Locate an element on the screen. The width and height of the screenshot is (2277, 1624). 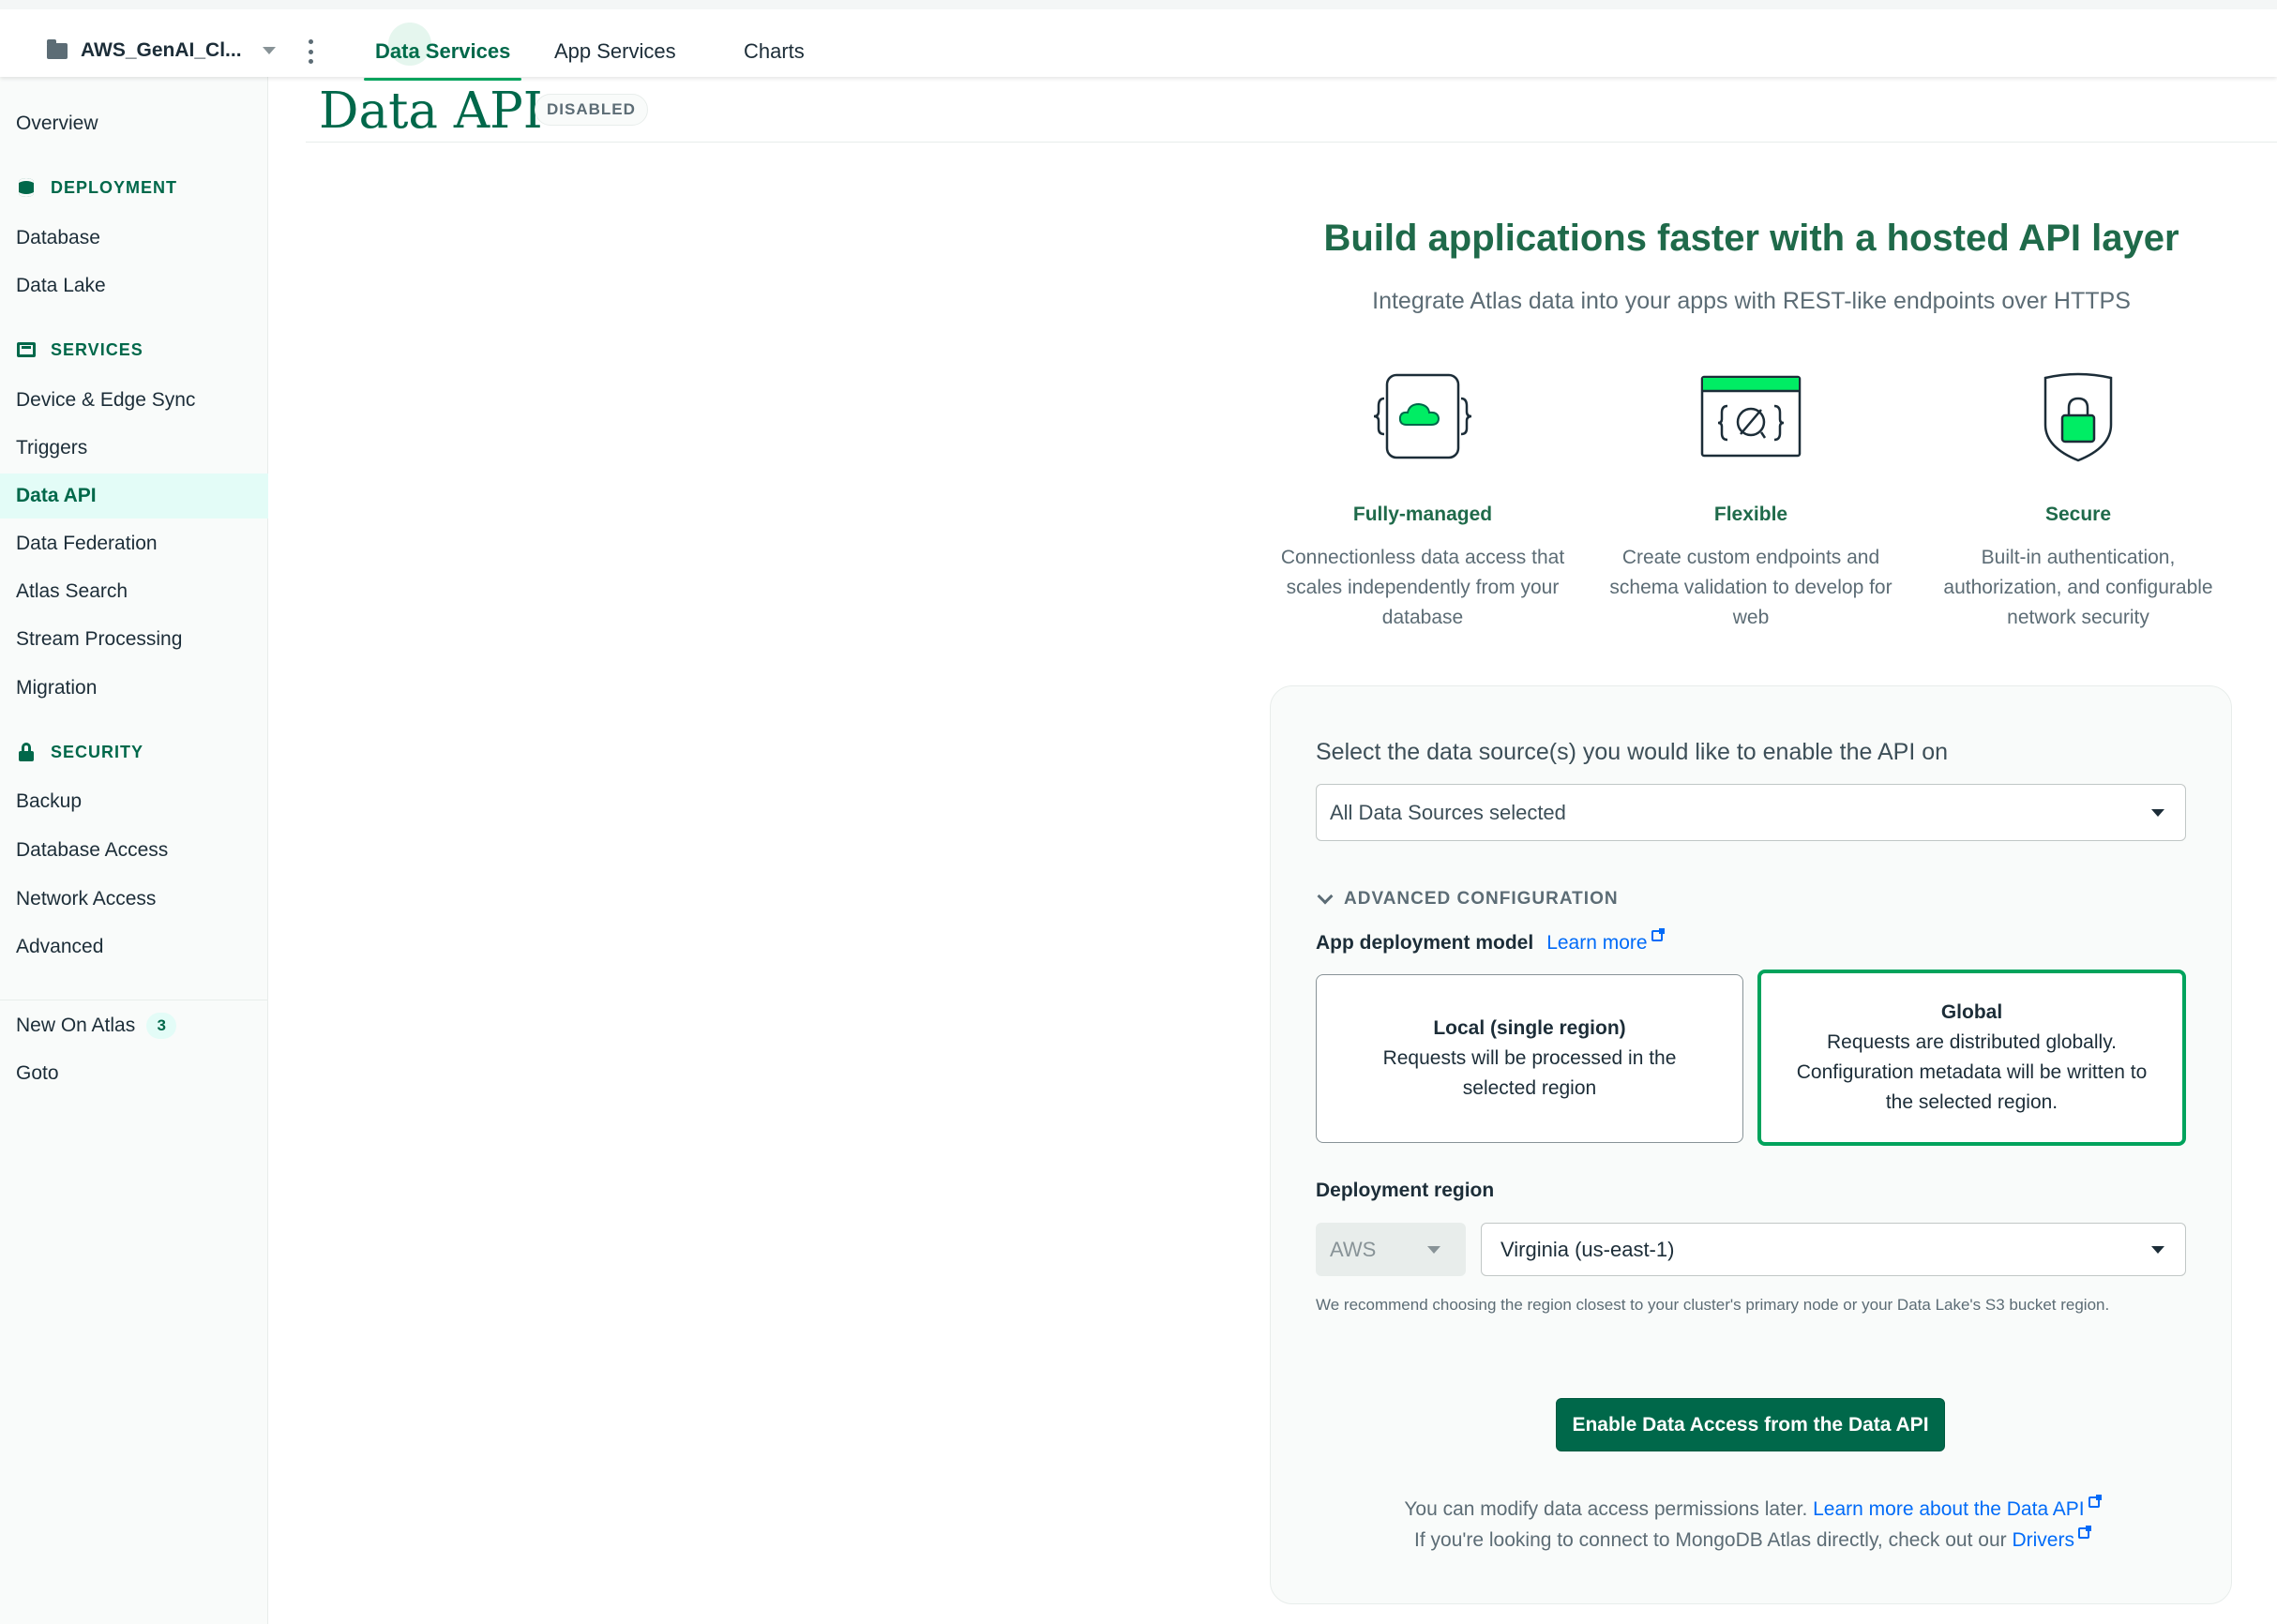
deployment-model-text: App deployment model is located at coordinates (1425, 943).